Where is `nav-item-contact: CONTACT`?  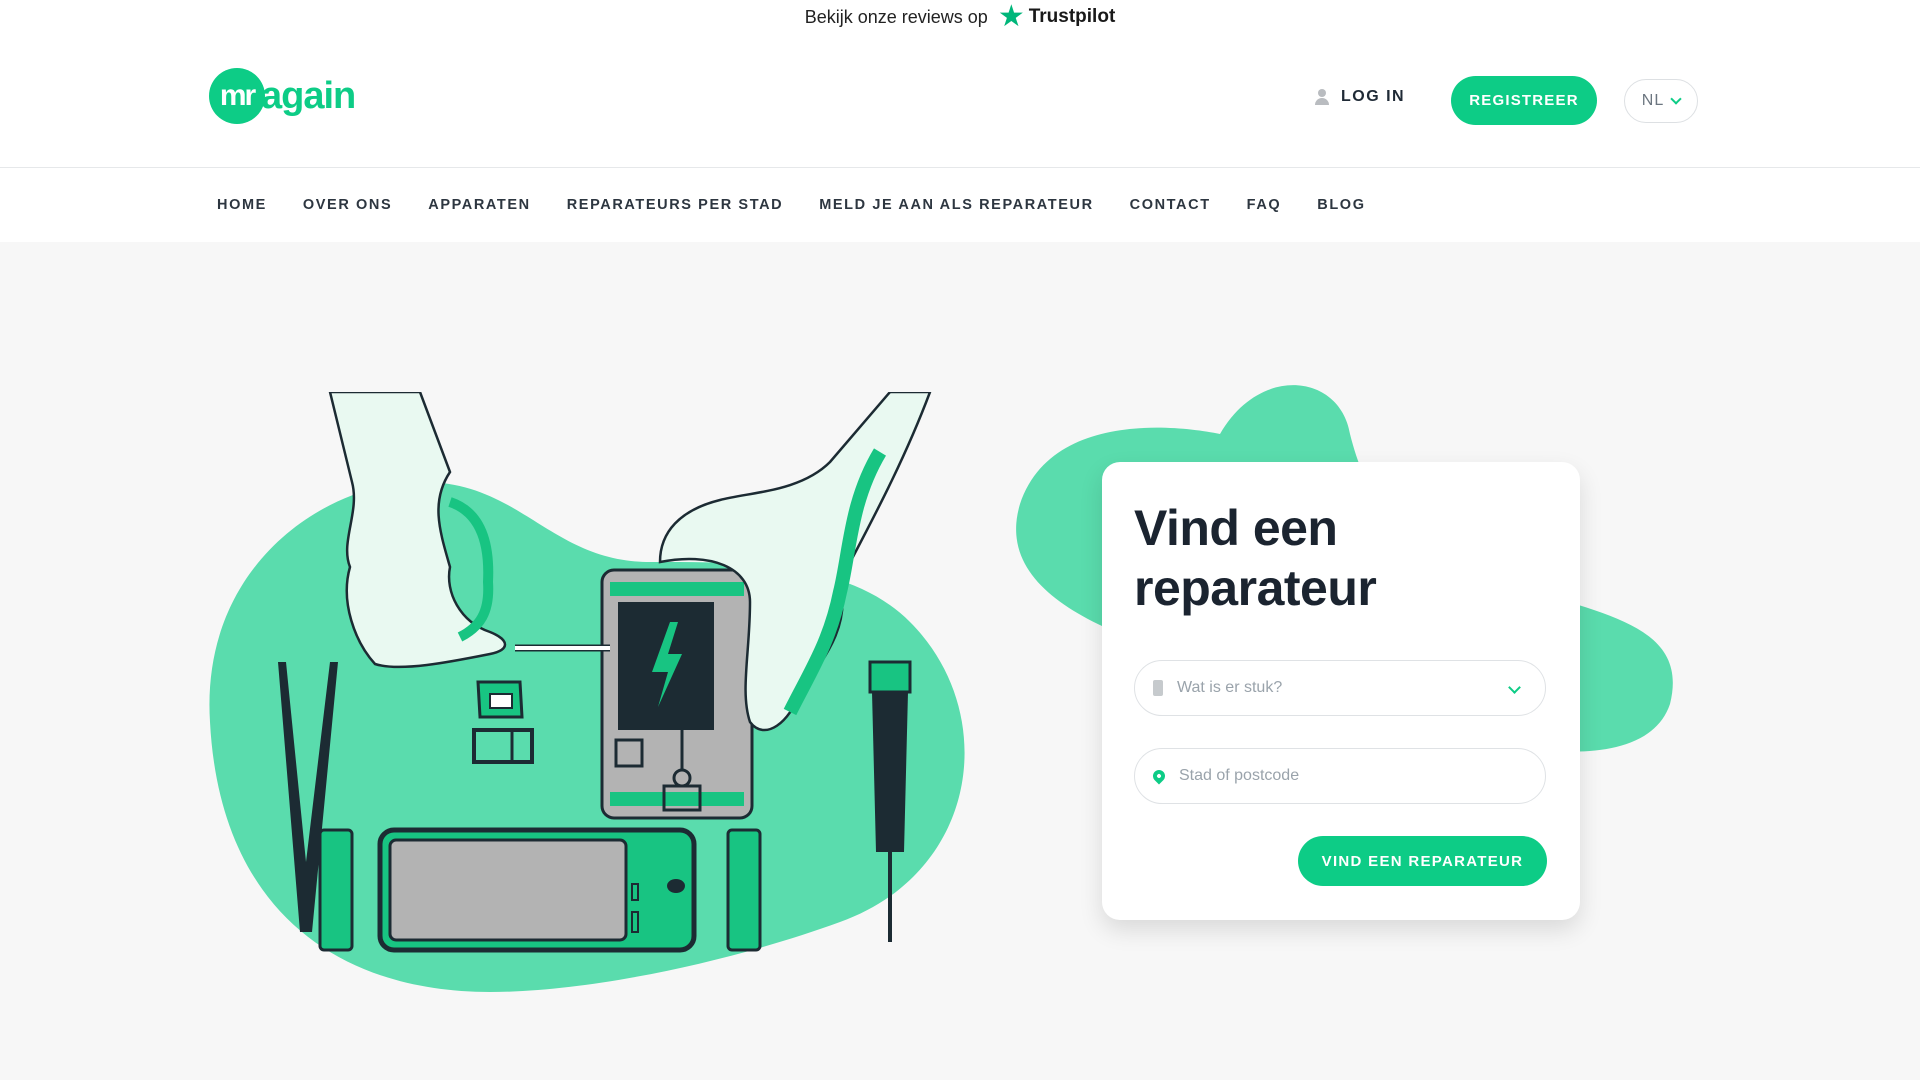
nav-item-contact: CONTACT is located at coordinates (1170, 205).